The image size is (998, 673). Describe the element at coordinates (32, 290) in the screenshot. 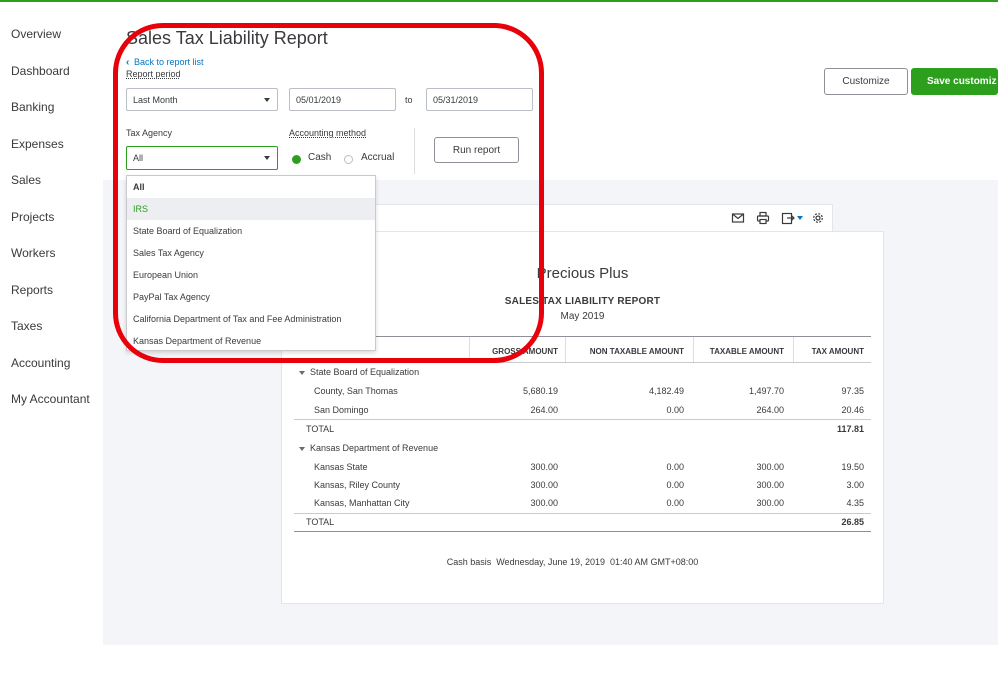

I see `sidebar-item-reports: Reports` at that location.